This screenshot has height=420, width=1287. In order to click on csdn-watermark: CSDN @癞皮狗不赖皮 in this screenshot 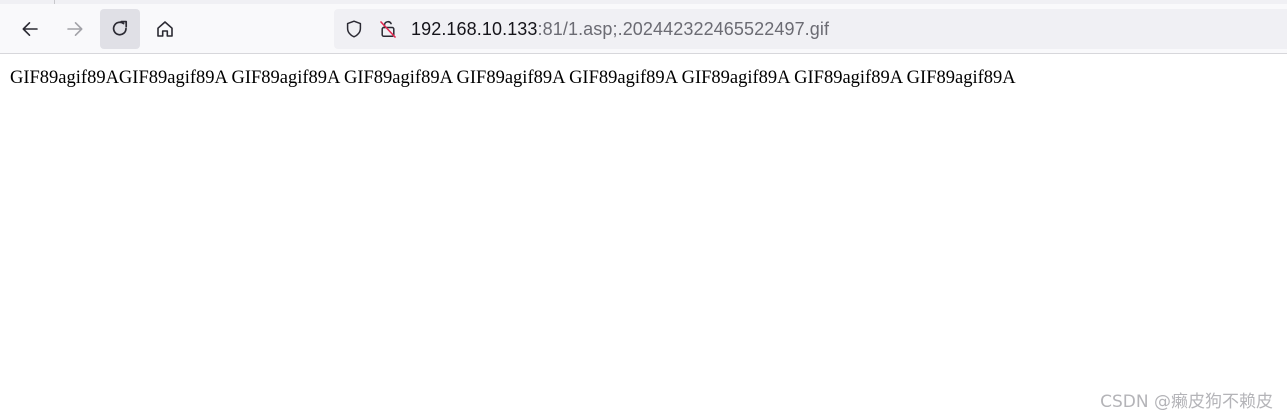, I will do `click(1186, 402)`.